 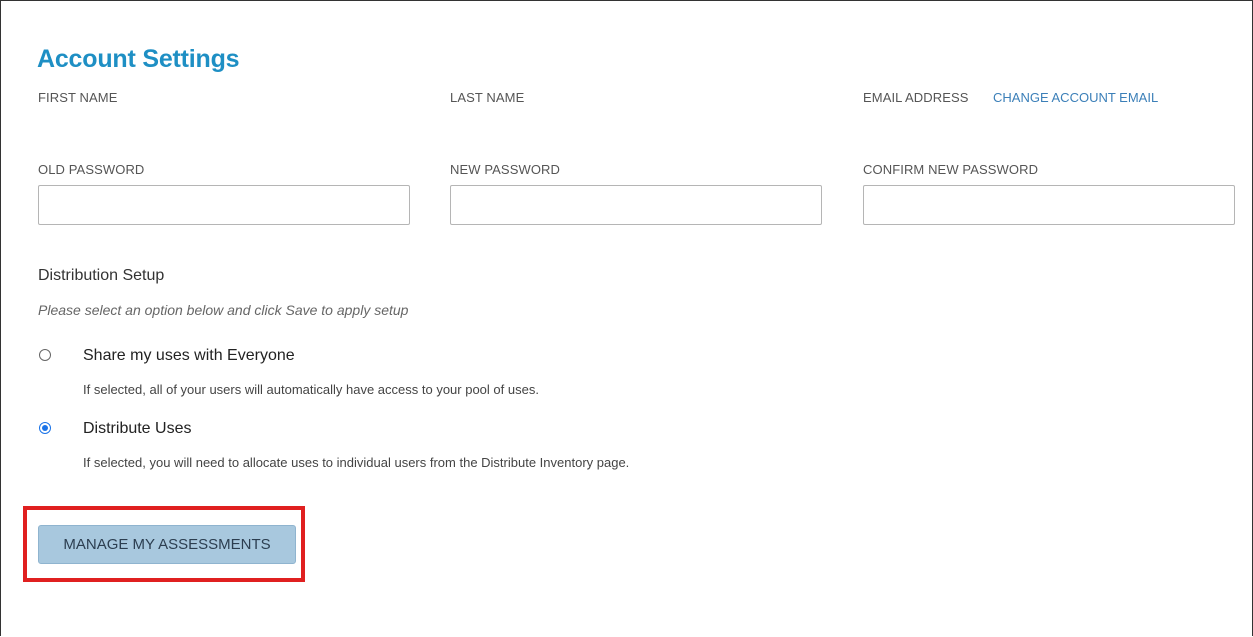 What do you see at coordinates (189, 355) in the screenshot?
I see `share-uses-option-label: Share my uses with Everyone` at bounding box center [189, 355].